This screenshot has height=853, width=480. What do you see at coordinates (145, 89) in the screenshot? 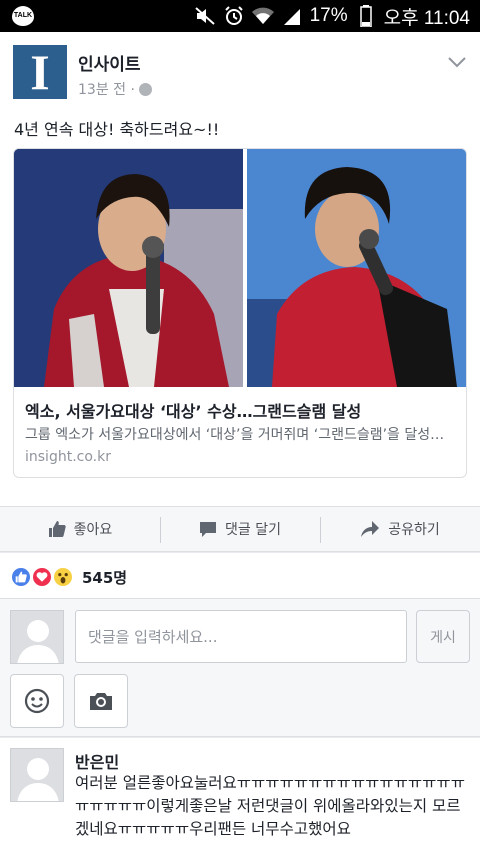
I see `globe-icon` at bounding box center [145, 89].